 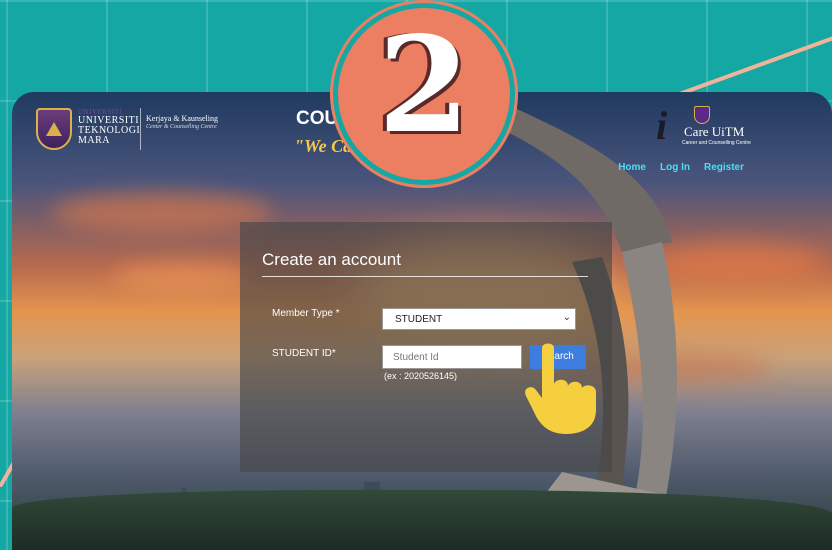 What do you see at coordinates (702, 115) in the screenshot?
I see `shield-icon` at bounding box center [702, 115].